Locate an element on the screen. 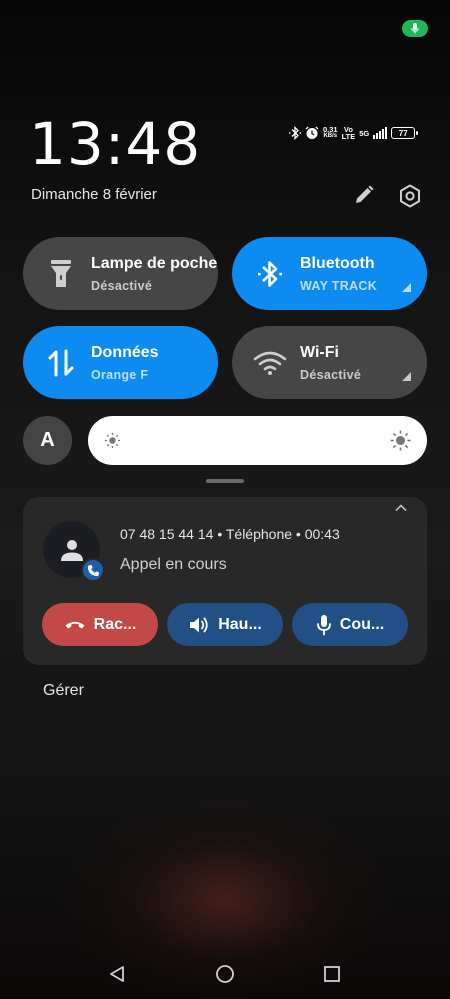  status-bar: 0.31 KB/s Vo LTE 5G 77 is located at coordinates (354, 133).